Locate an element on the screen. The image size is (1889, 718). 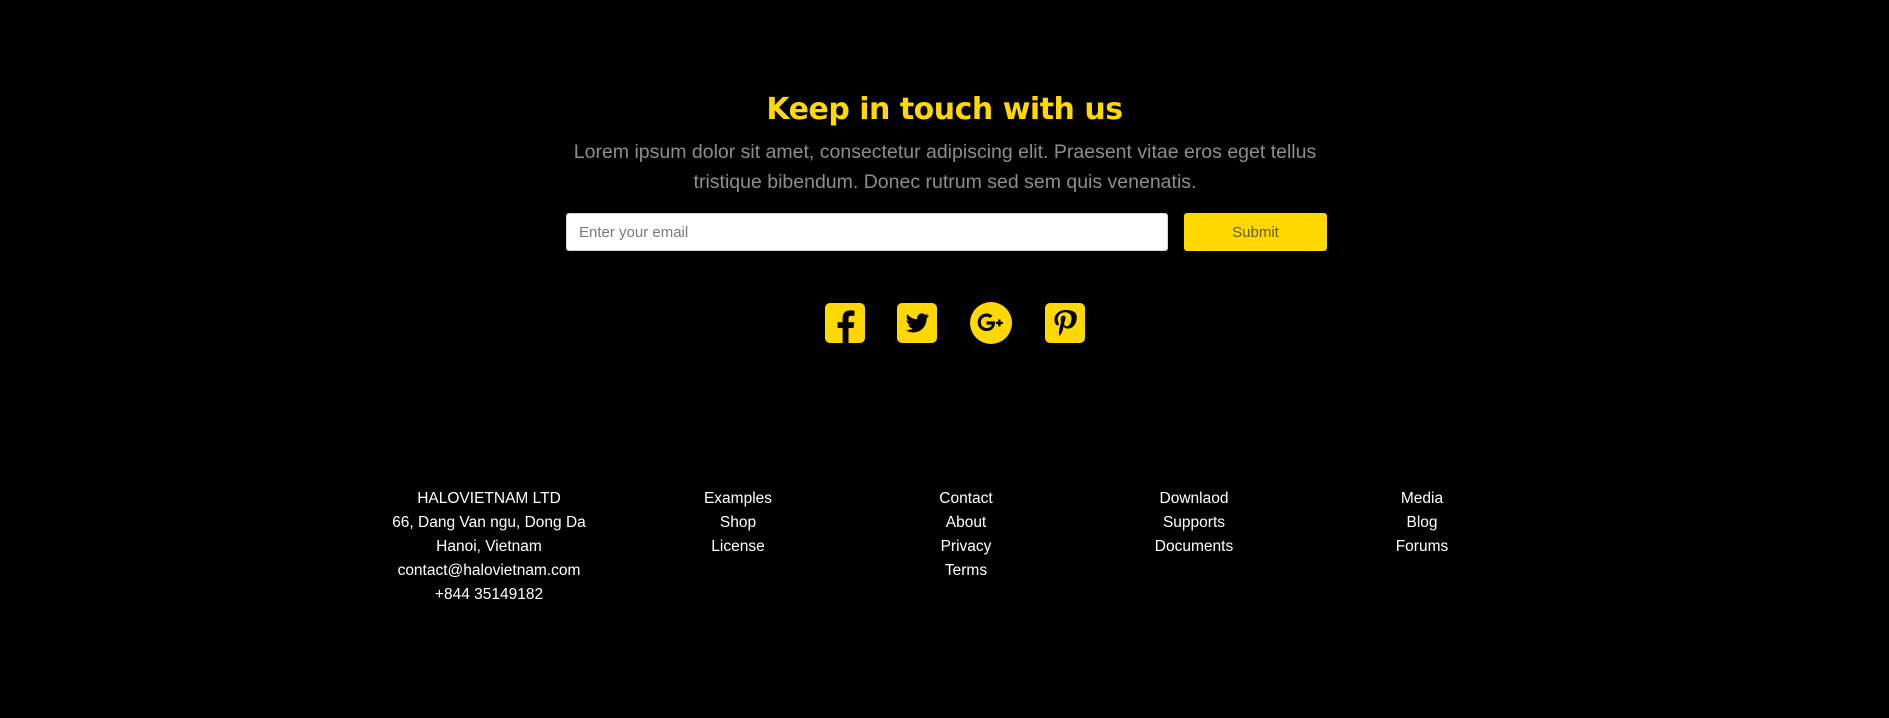
google-plus-icon is located at coordinates (991, 323).